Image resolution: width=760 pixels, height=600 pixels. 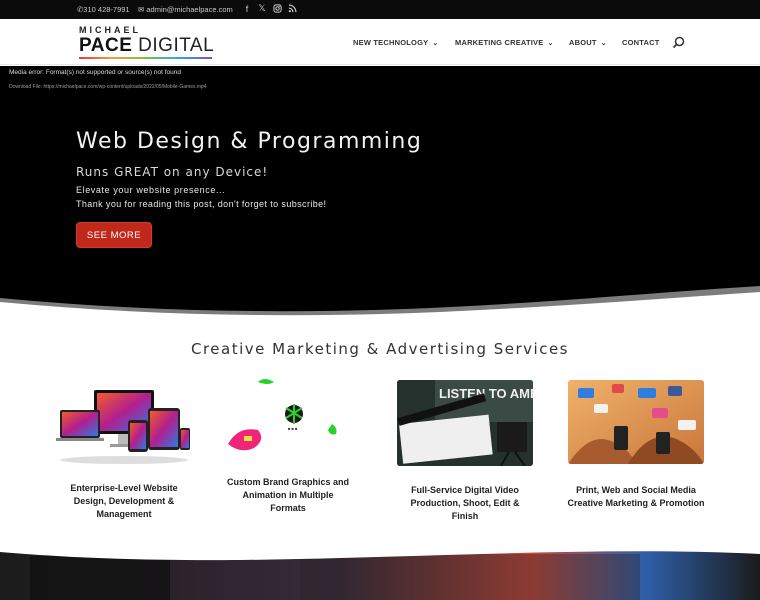 What do you see at coordinates (292, 8) in the screenshot?
I see `rss-icon` at bounding box center [292, 8].